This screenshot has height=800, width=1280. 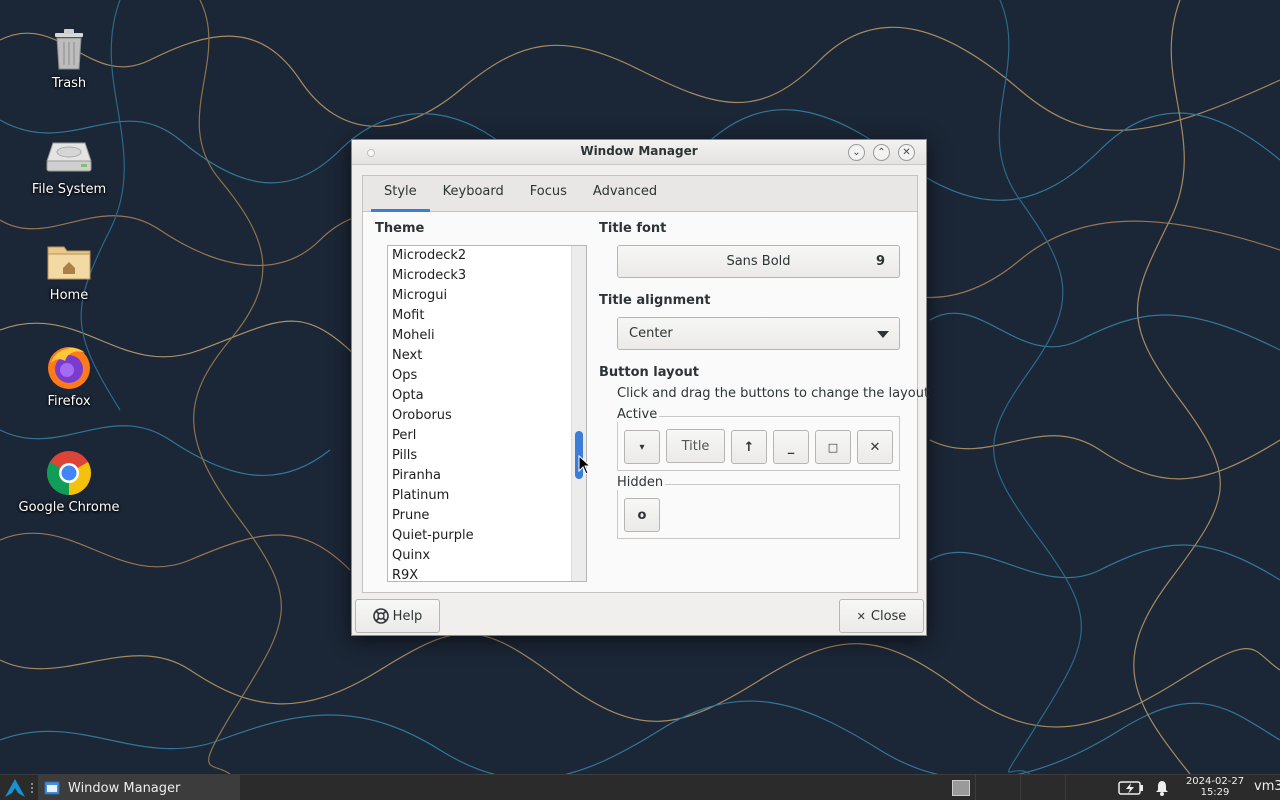 I want to click on minimize-button: ⌄, so click(x=856, y=152).